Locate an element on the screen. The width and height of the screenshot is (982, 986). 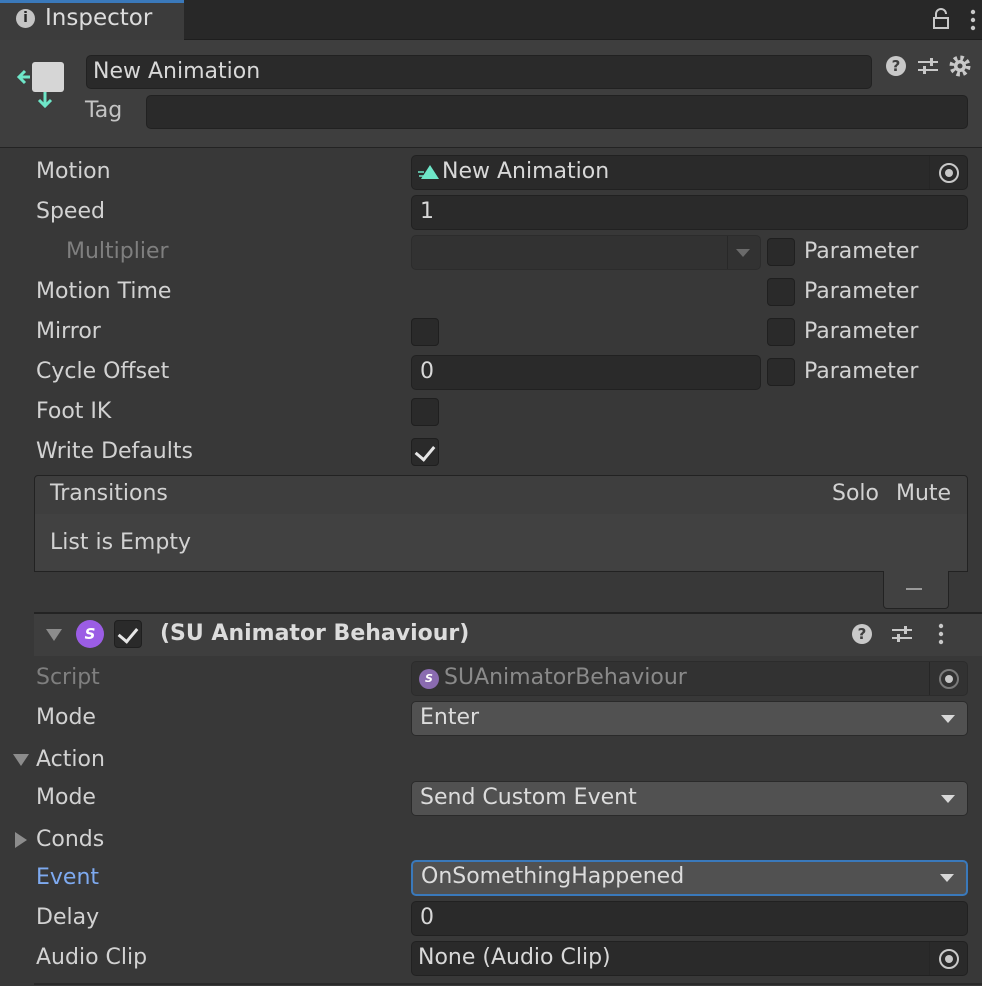
component-help-icon: ? is located at coordinates (862, 634).